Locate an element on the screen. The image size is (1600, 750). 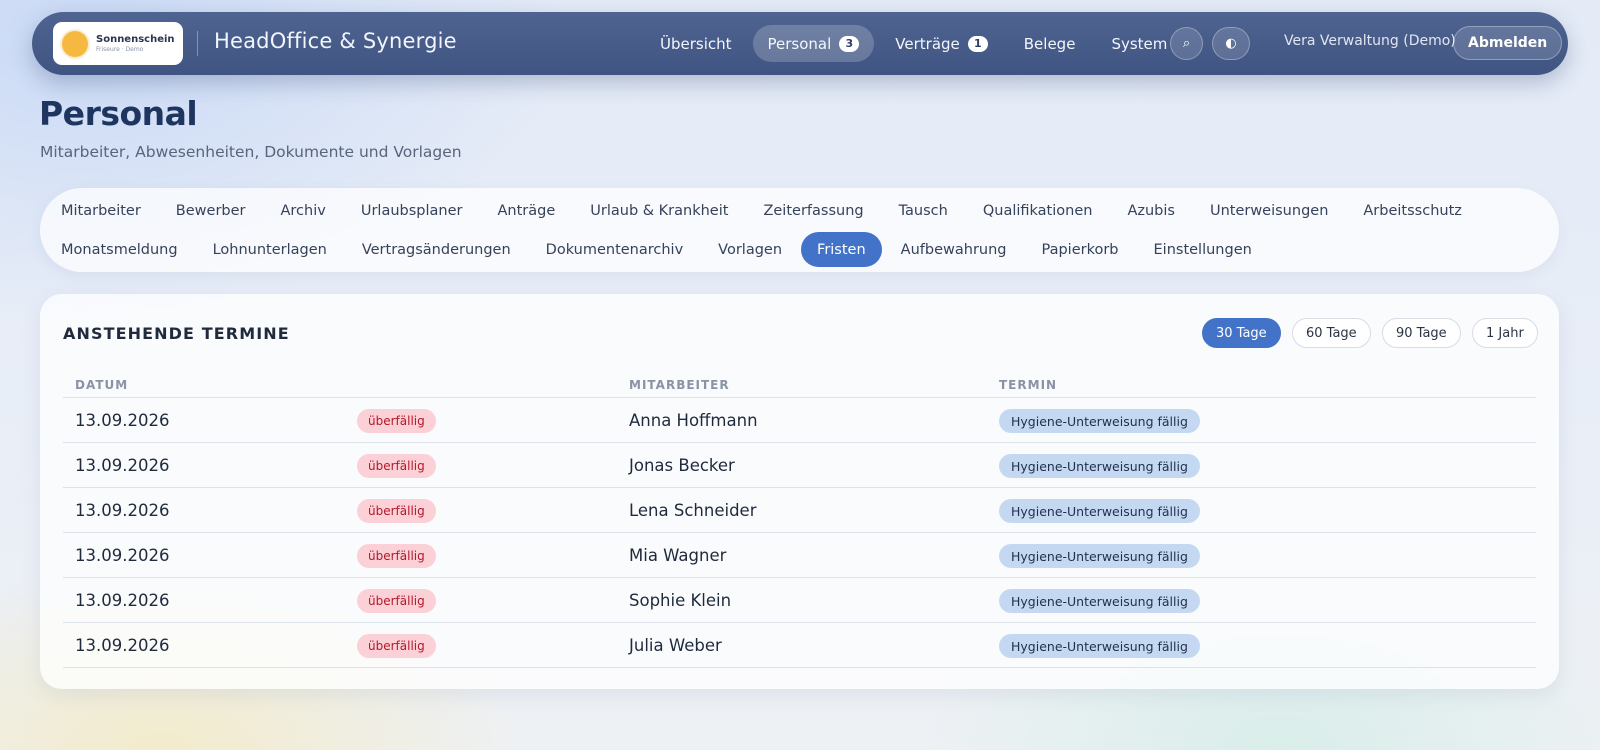
user-name: Vera Verwaltung (Demo) is located at coordinates (1370, 41).